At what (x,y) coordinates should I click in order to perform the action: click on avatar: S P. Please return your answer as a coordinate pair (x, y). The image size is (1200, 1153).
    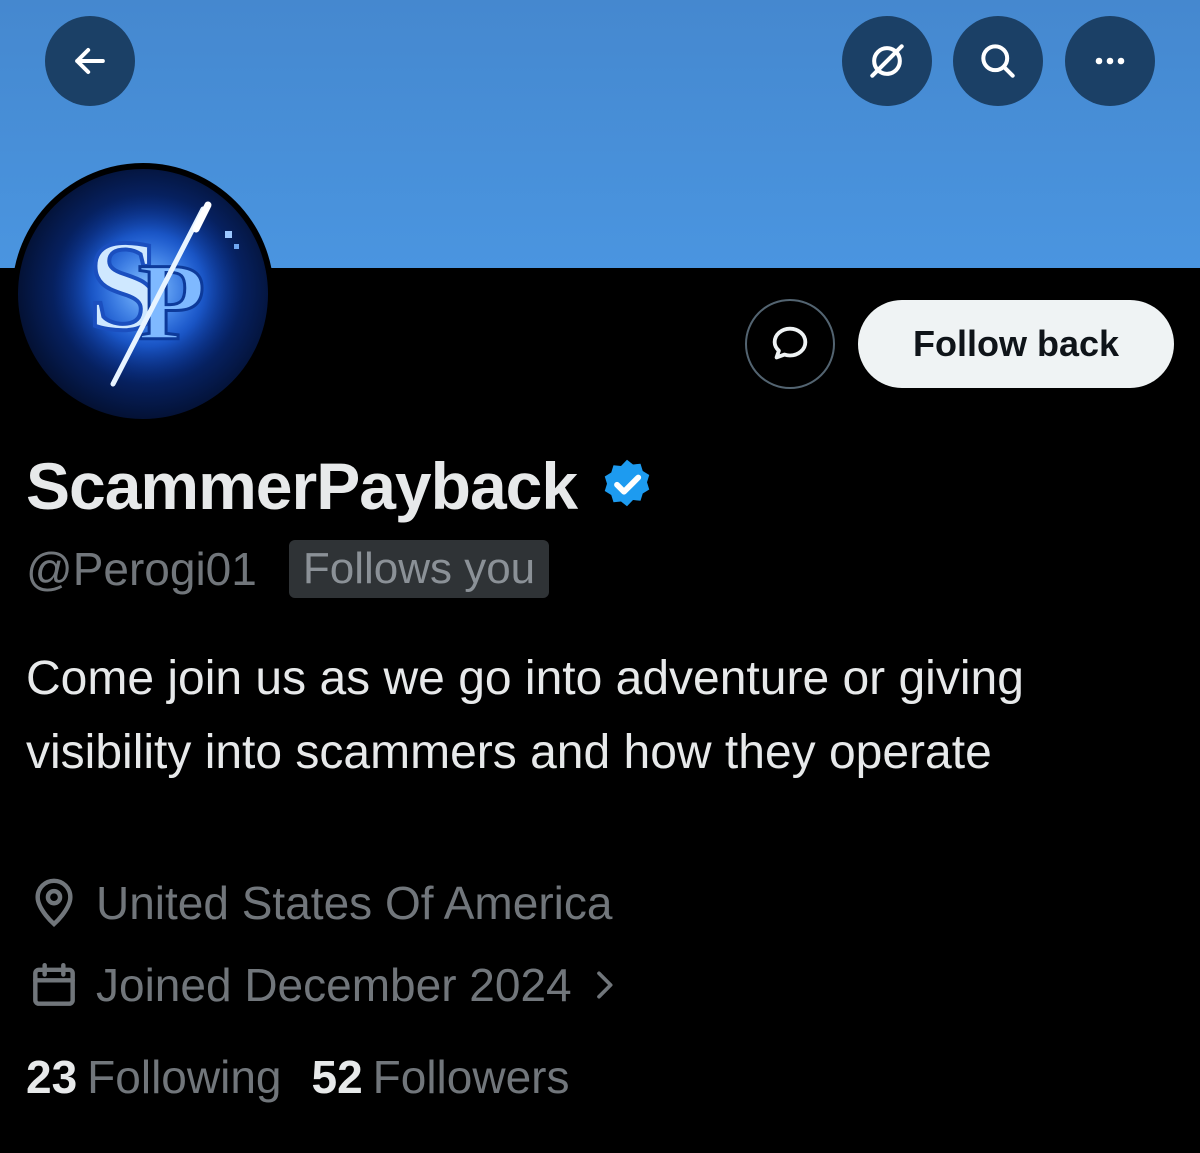
    Looking at the image, I should click on (143, 294).